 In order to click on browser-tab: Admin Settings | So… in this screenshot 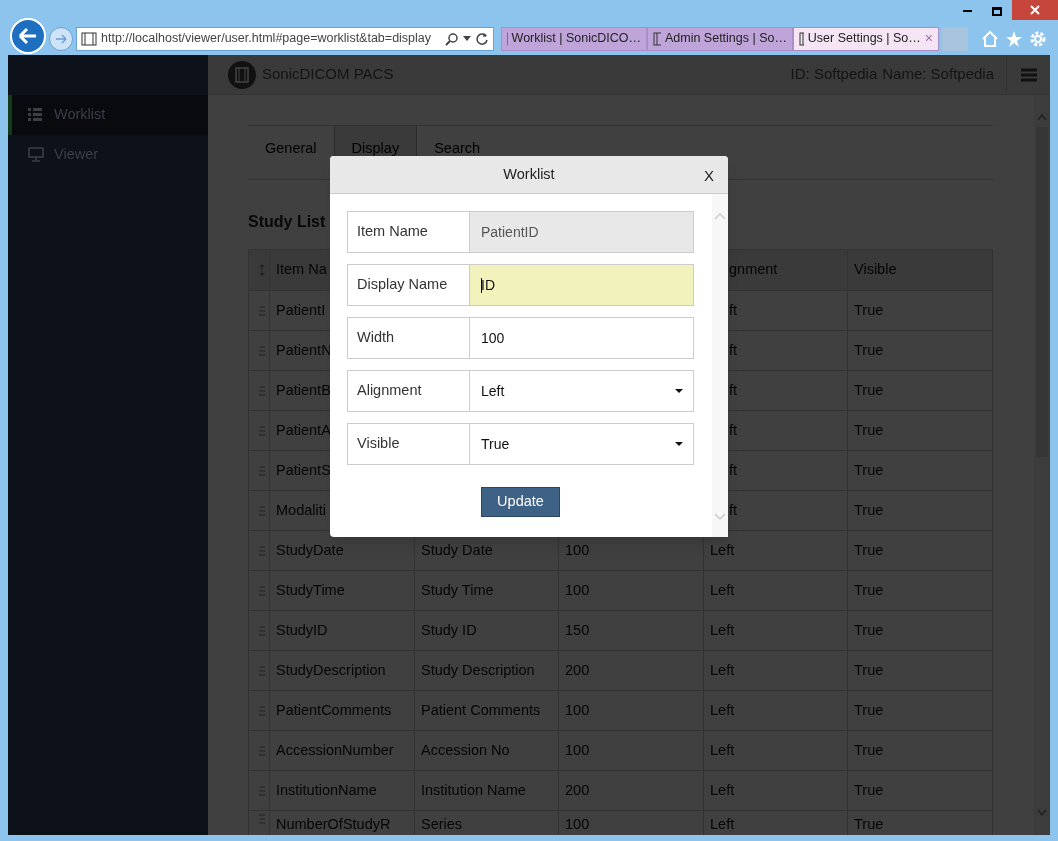, I will do `click(720, 38)`.